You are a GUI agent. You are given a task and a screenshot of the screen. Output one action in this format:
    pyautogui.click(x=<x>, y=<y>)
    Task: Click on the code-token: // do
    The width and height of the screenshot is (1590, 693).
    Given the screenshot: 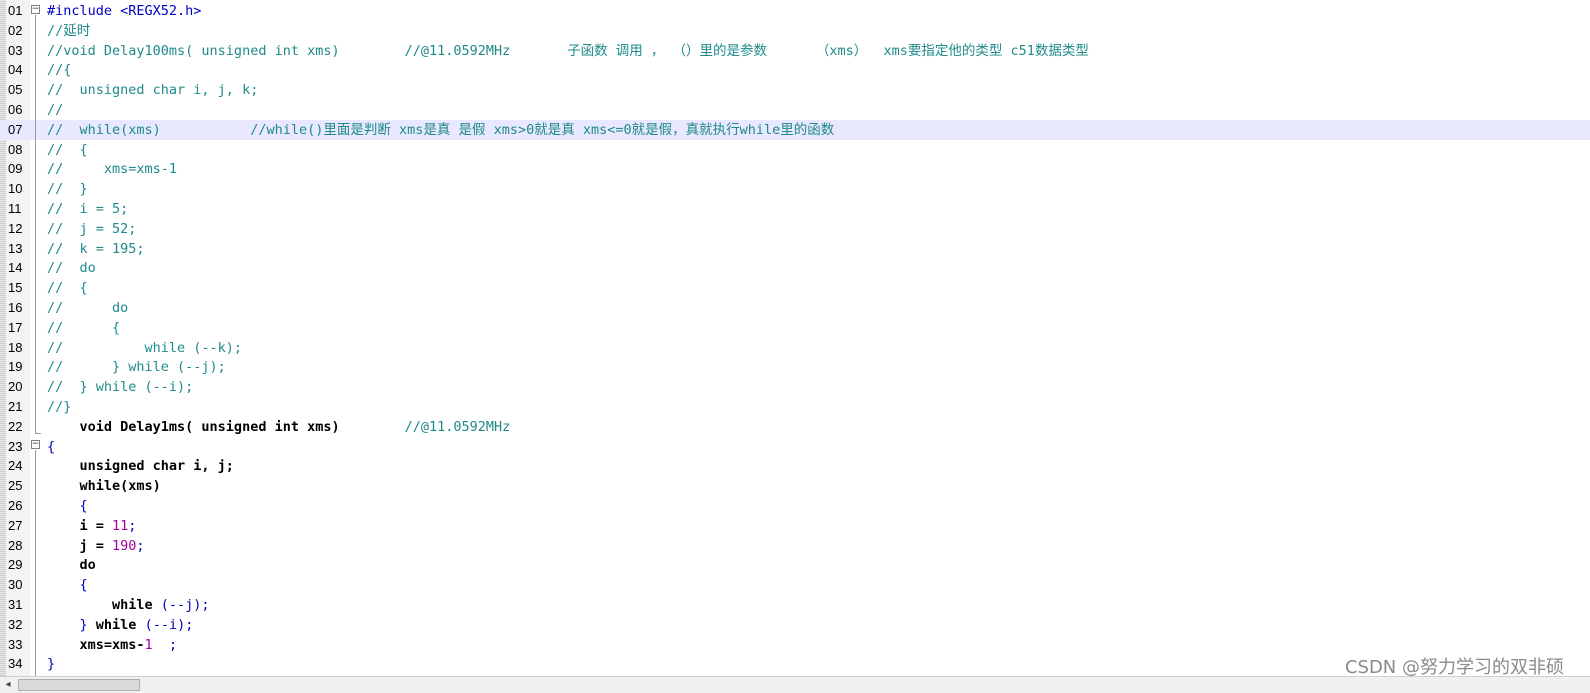 What is the action you would take?
    pyautogui.click(x=71, y=268)
    